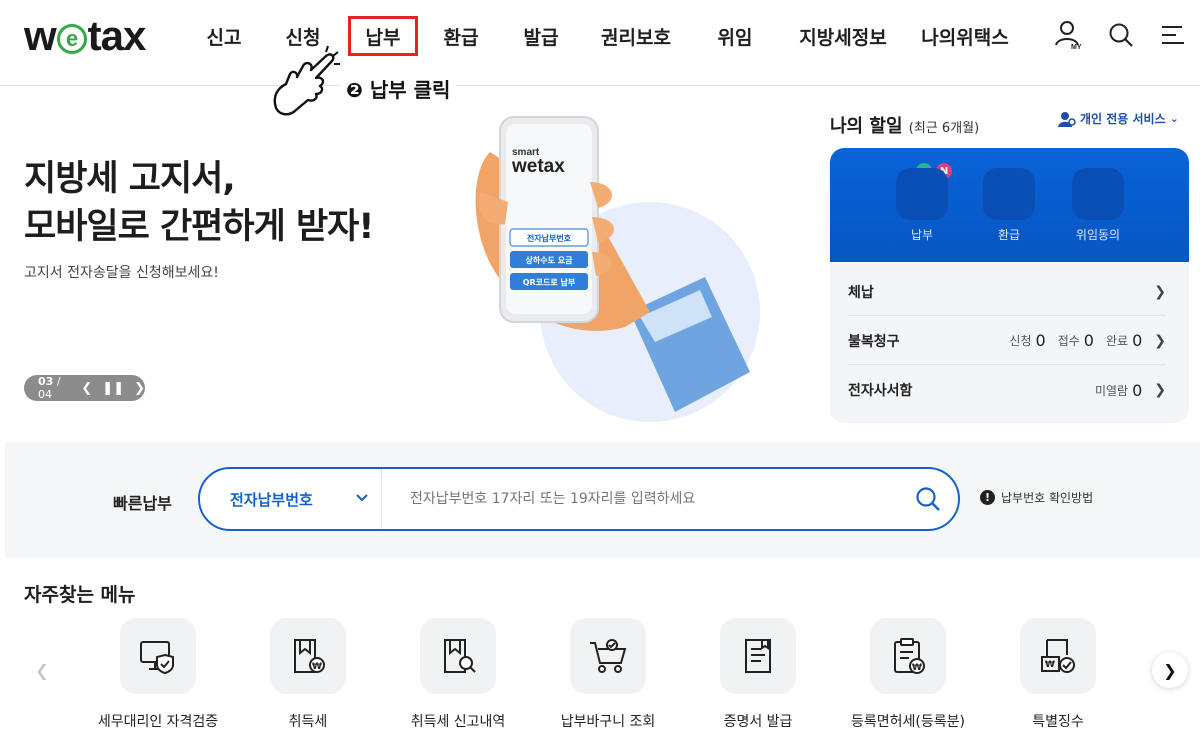 Image resolution: width=1200 pixels, height=743 pixels. I want to click on menu-tax-agent-verification: 세무대리인 자격검증, so click(158, 674).